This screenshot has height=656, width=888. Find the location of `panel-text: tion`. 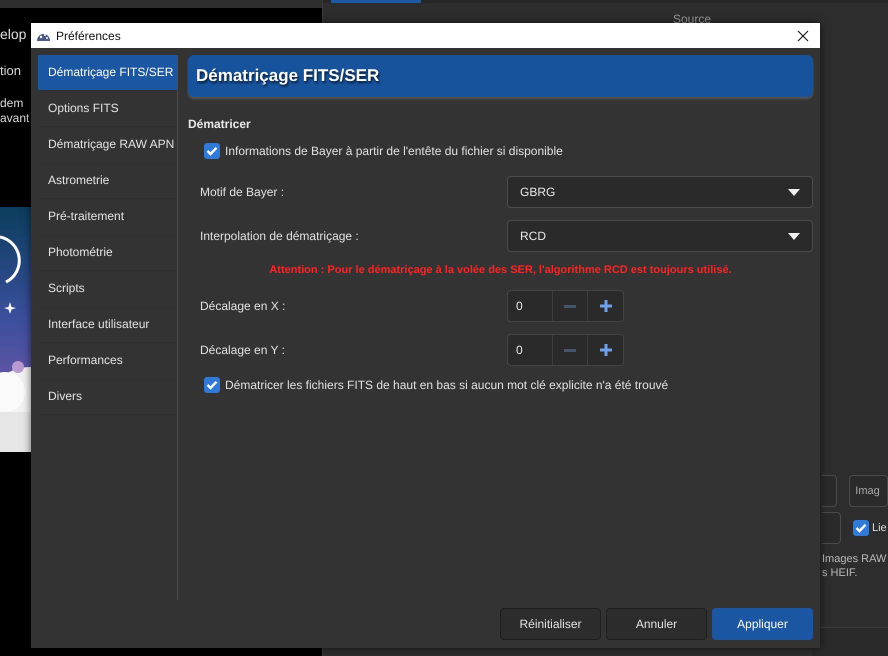

panel-text: tion is located at coordinates (10, 70).